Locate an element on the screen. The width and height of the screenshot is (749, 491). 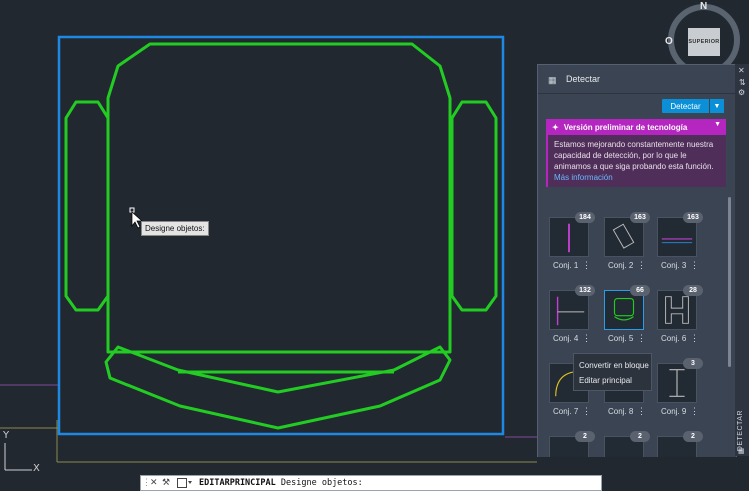
more-info-link: Más información is located at coordinates (583, 177).